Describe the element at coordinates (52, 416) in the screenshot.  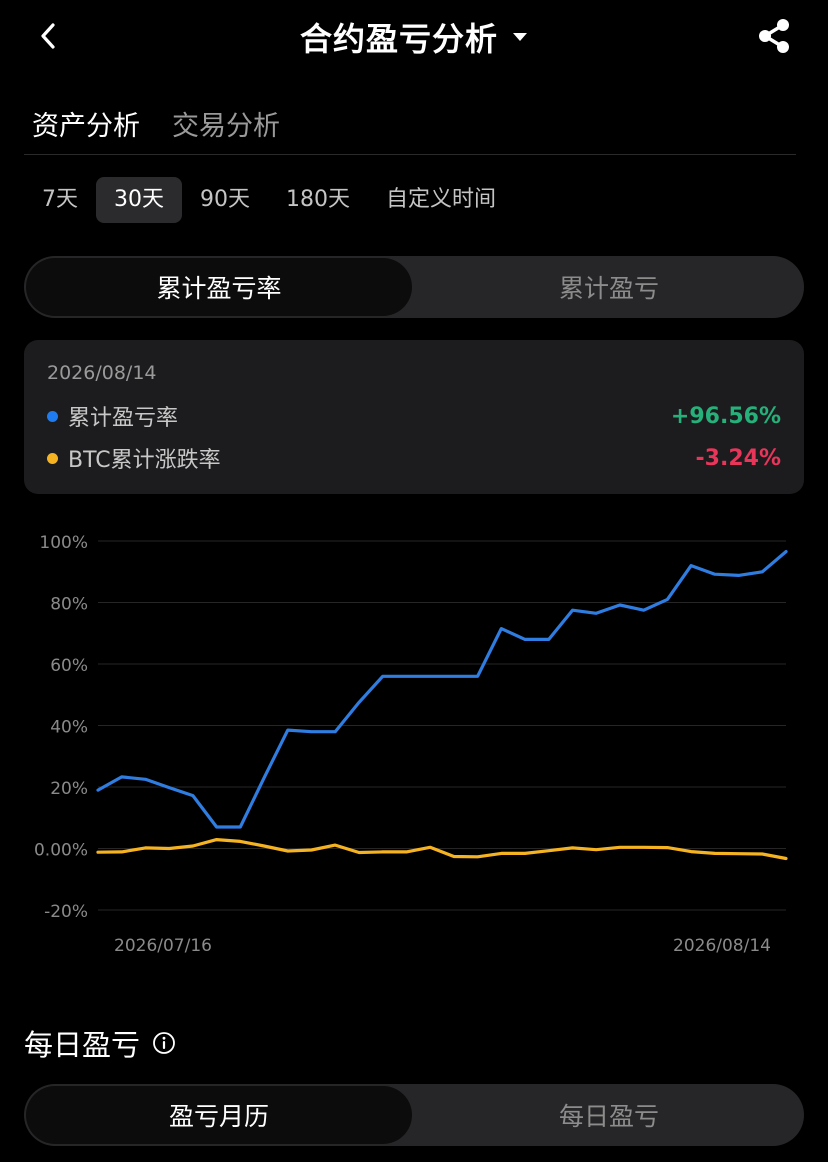
I see `legend-dot-pnl-rate` at that location.